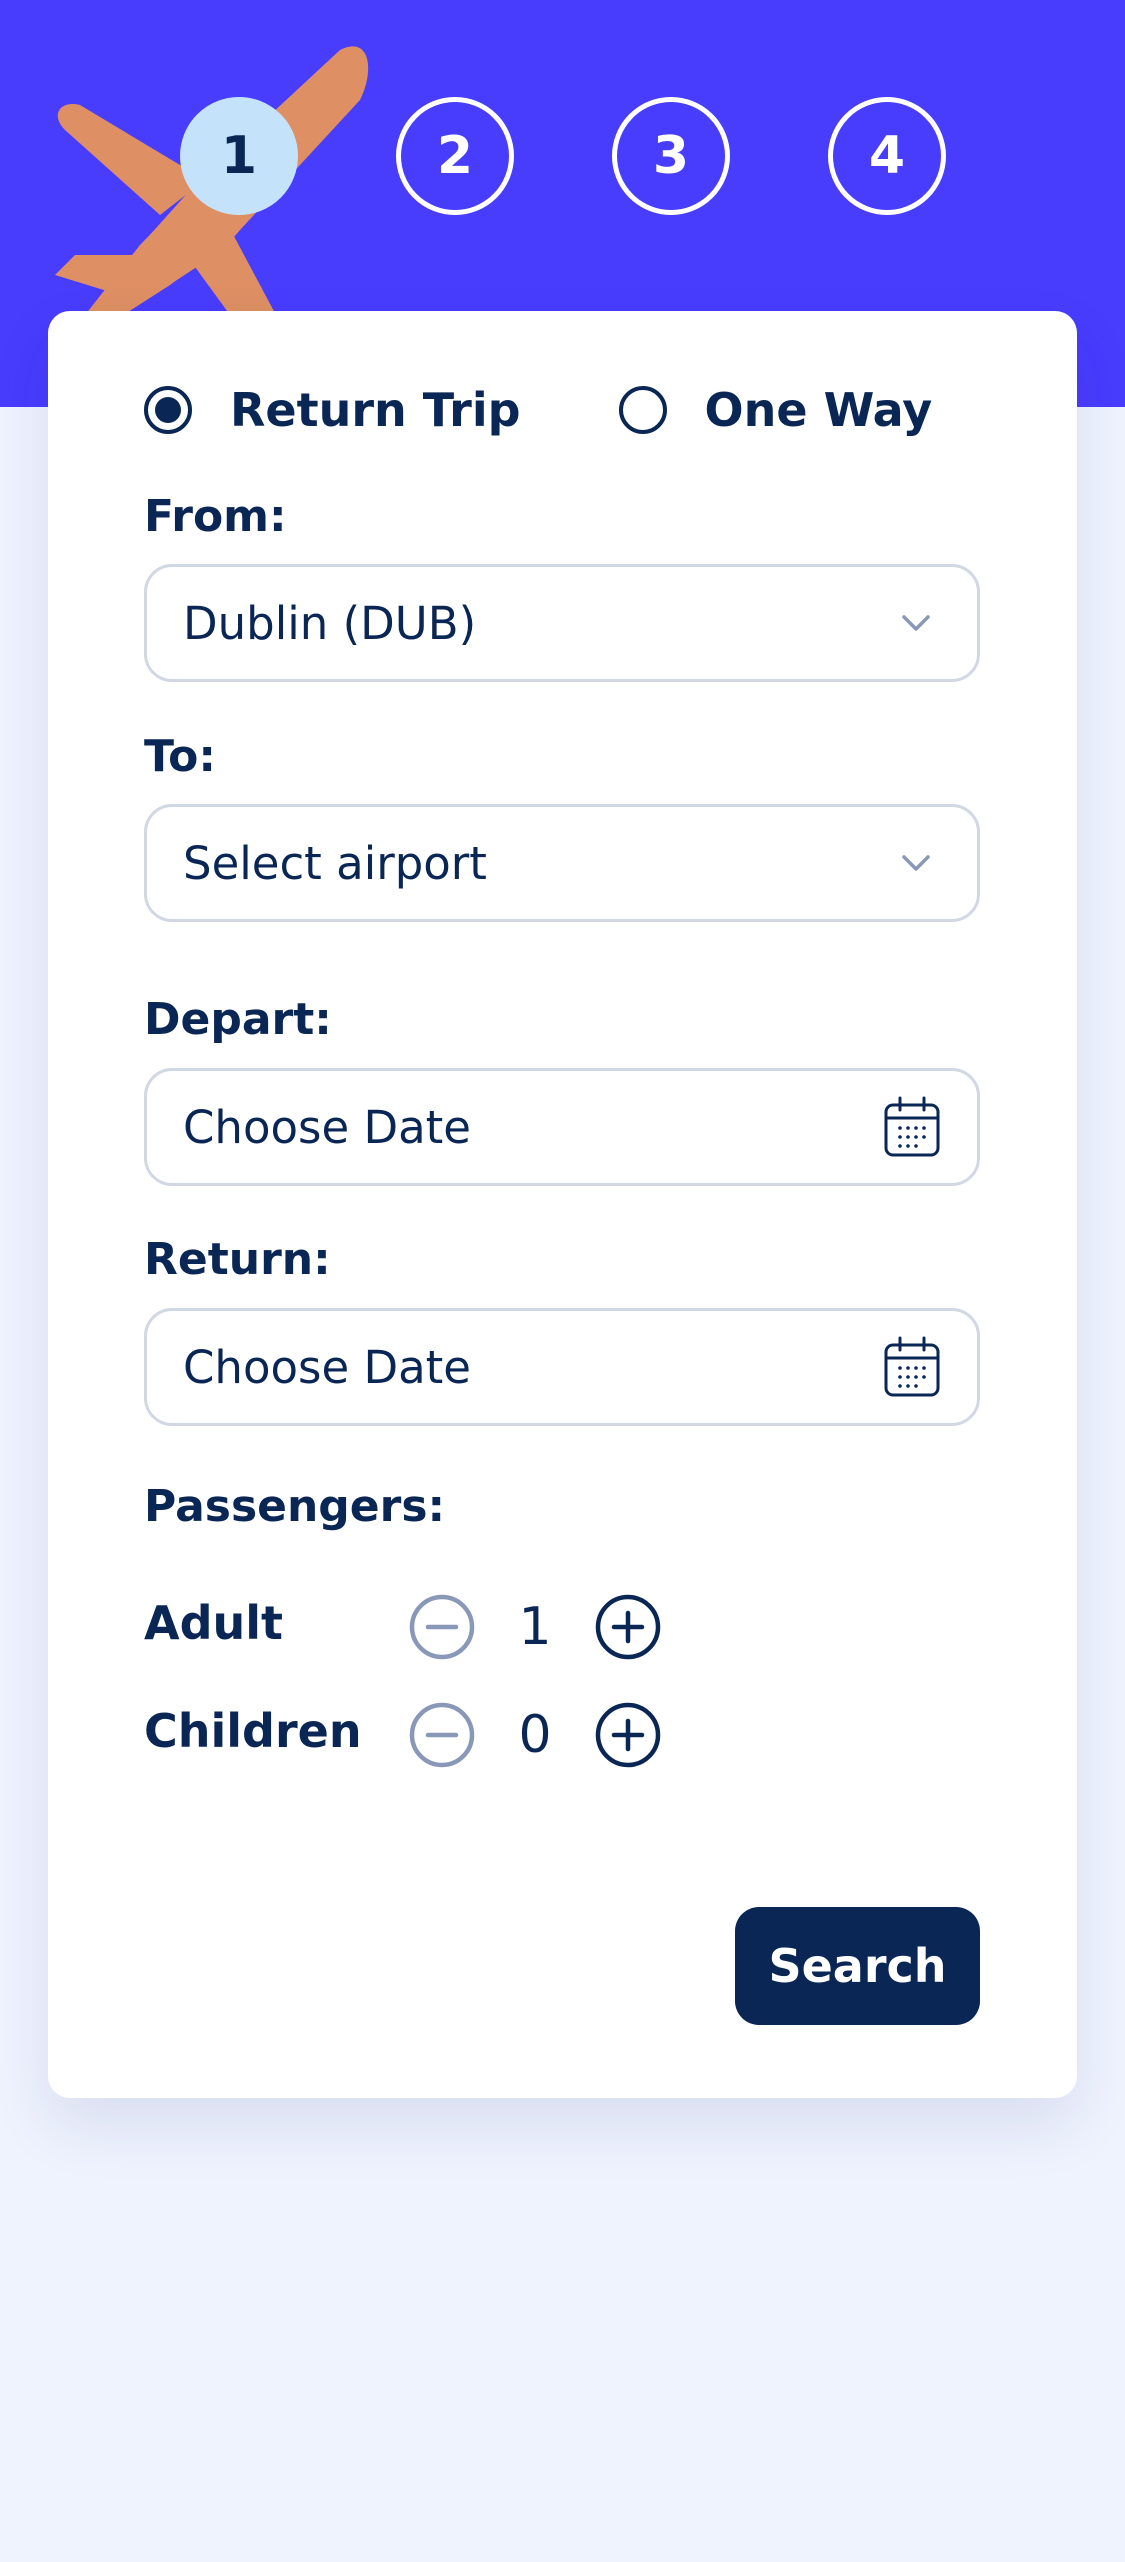 This screenshot has height=2562, width=1125. Describe the element at coordinates (238, 1019) in the screenshot. I see `depart-label: Depart:` at that location.